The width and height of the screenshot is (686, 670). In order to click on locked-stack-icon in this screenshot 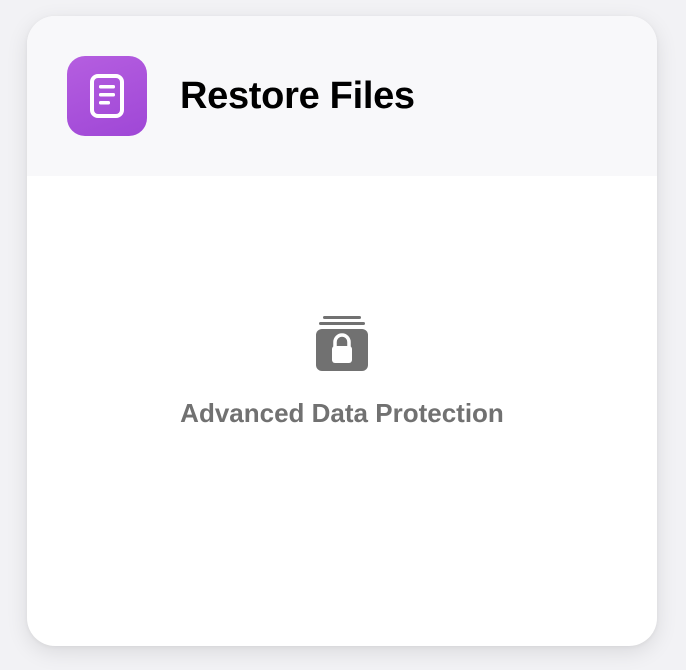, I will do `click(342, 344)`.